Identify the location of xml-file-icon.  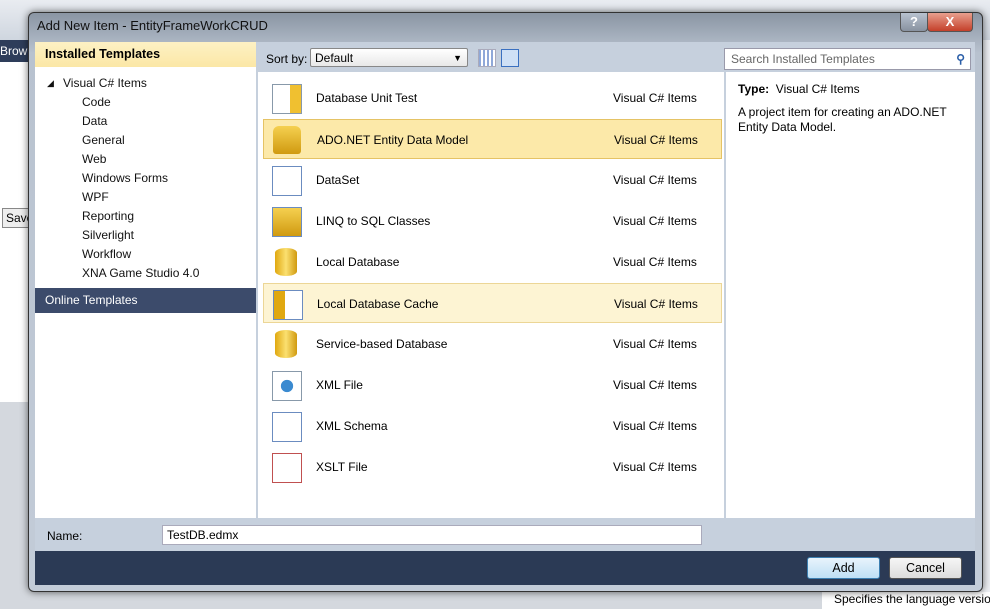
(287, 386).